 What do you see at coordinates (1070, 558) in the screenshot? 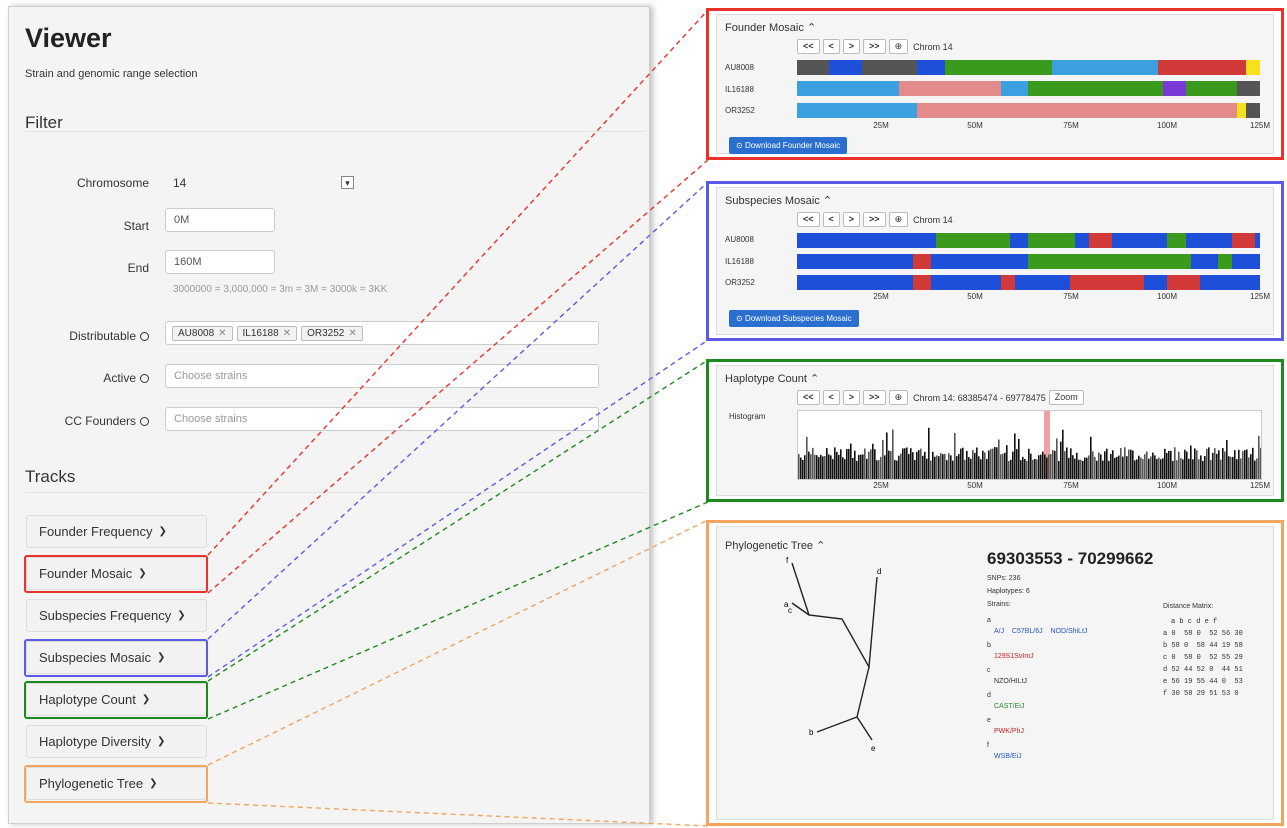
I see `tree-range-title: 69303553 - 70299662` at bounding box center [1070, 558].